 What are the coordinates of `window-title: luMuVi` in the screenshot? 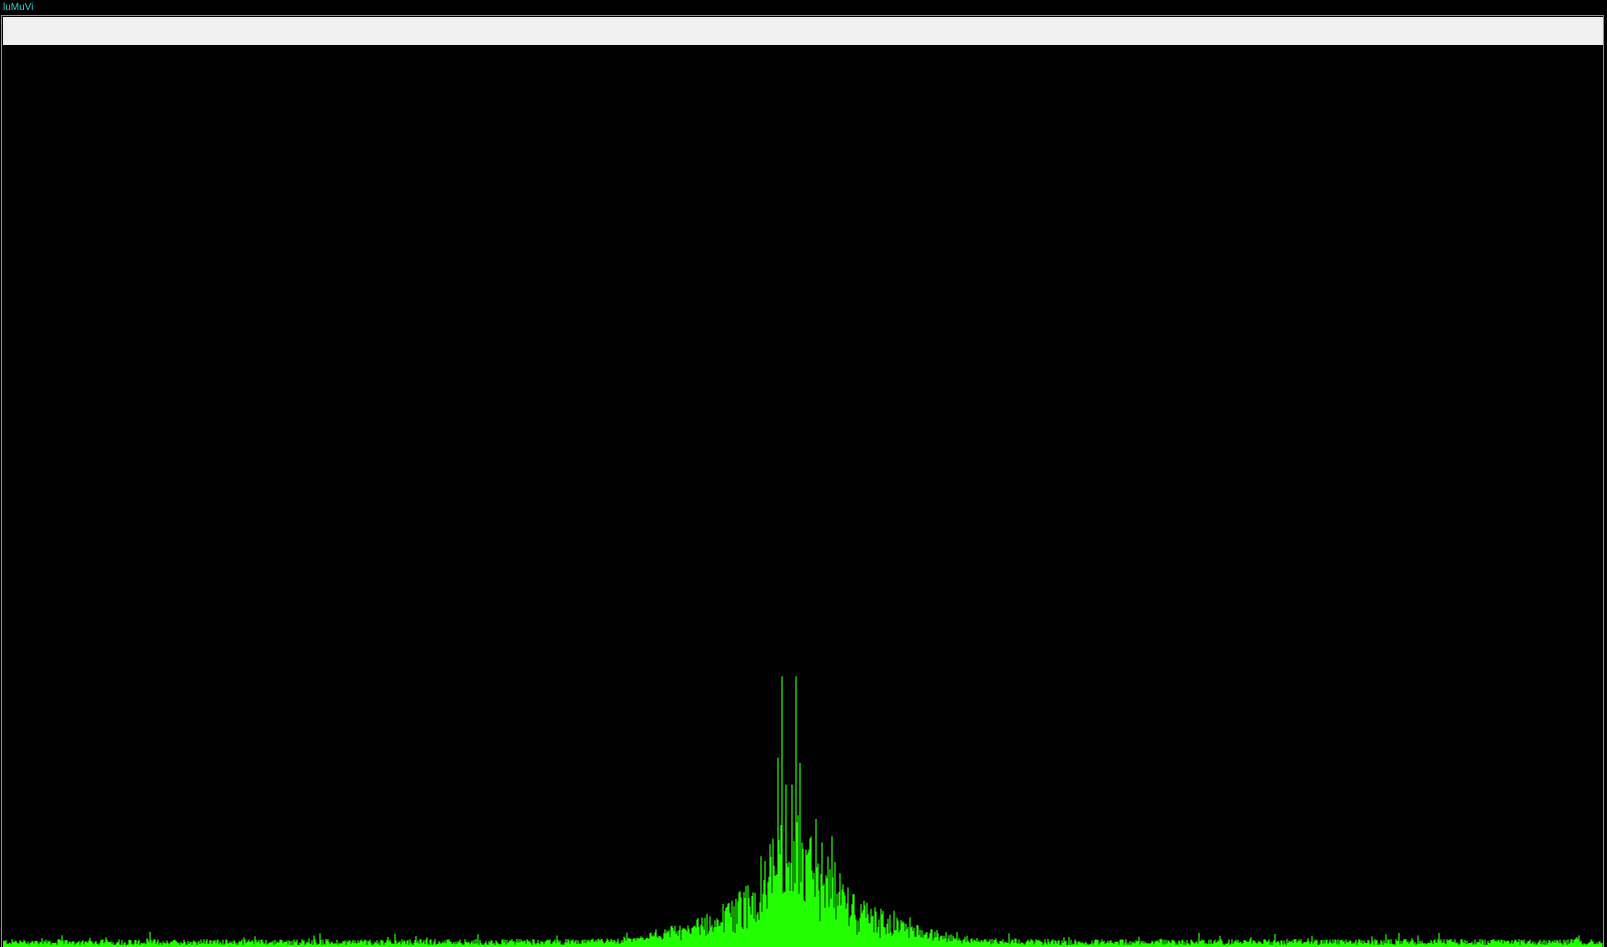 It's located at (18, 7).